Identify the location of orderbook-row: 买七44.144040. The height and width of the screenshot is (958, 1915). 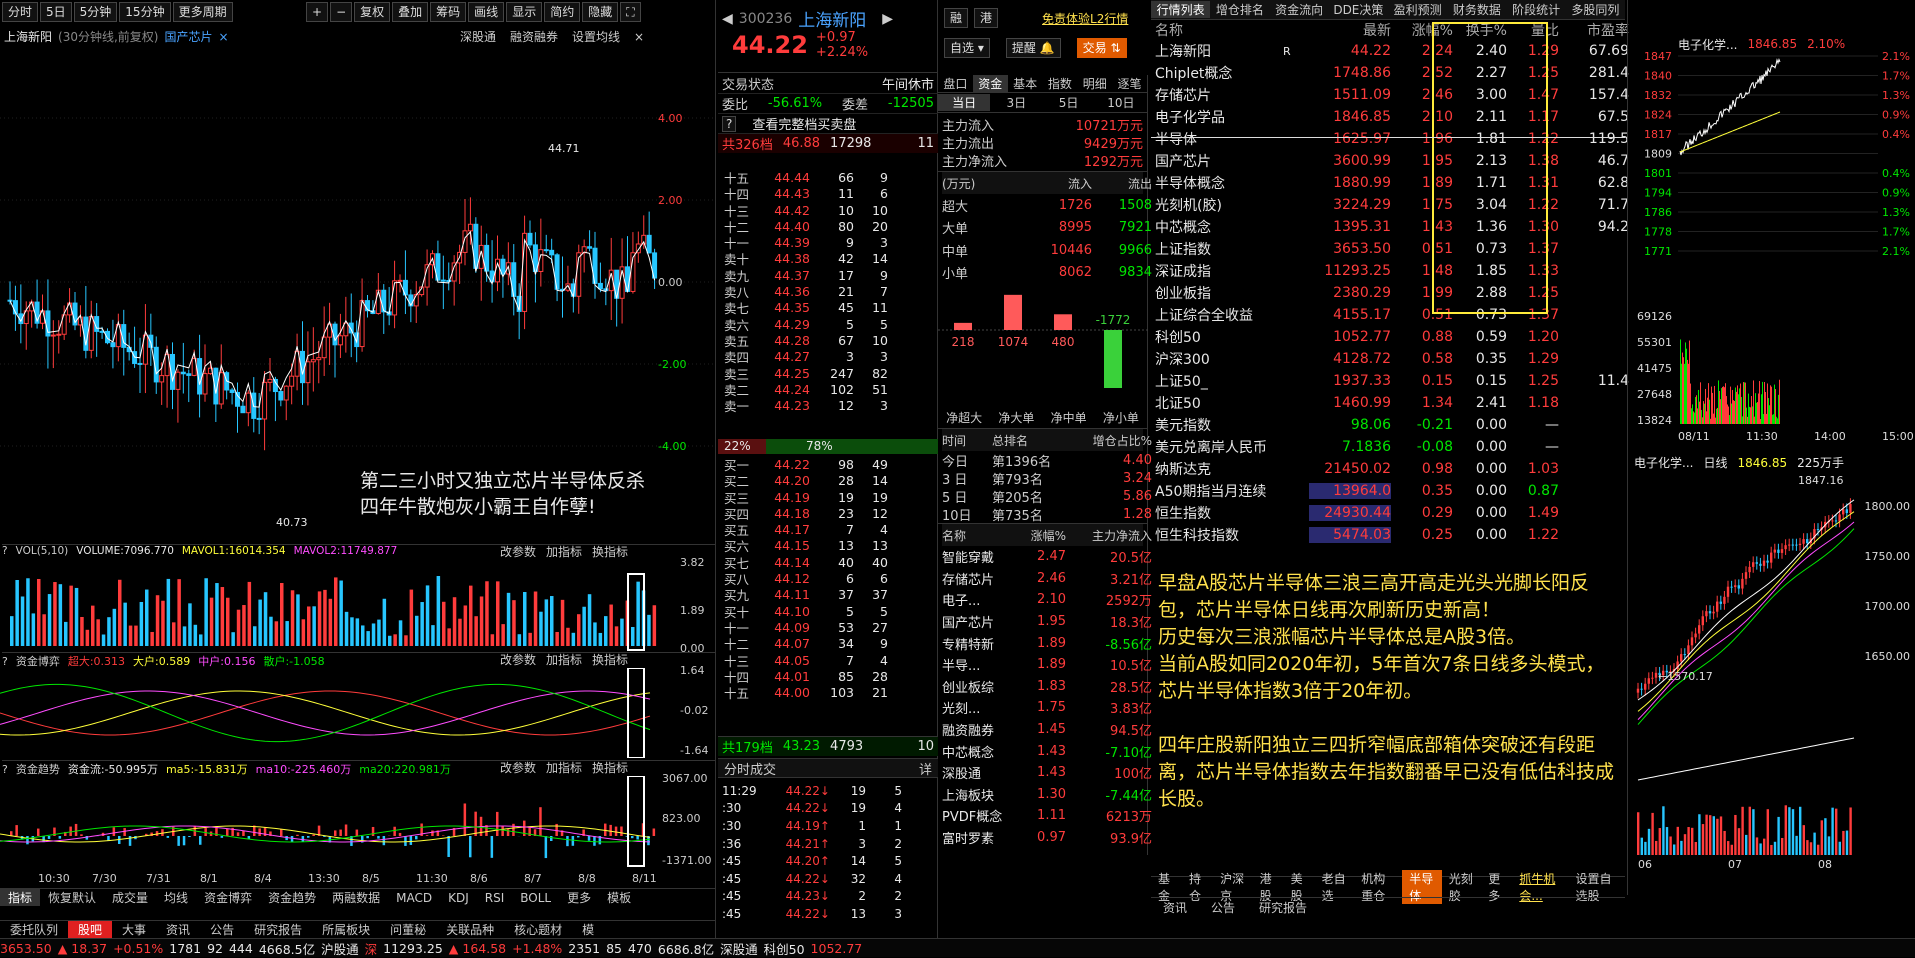
(829, 561).